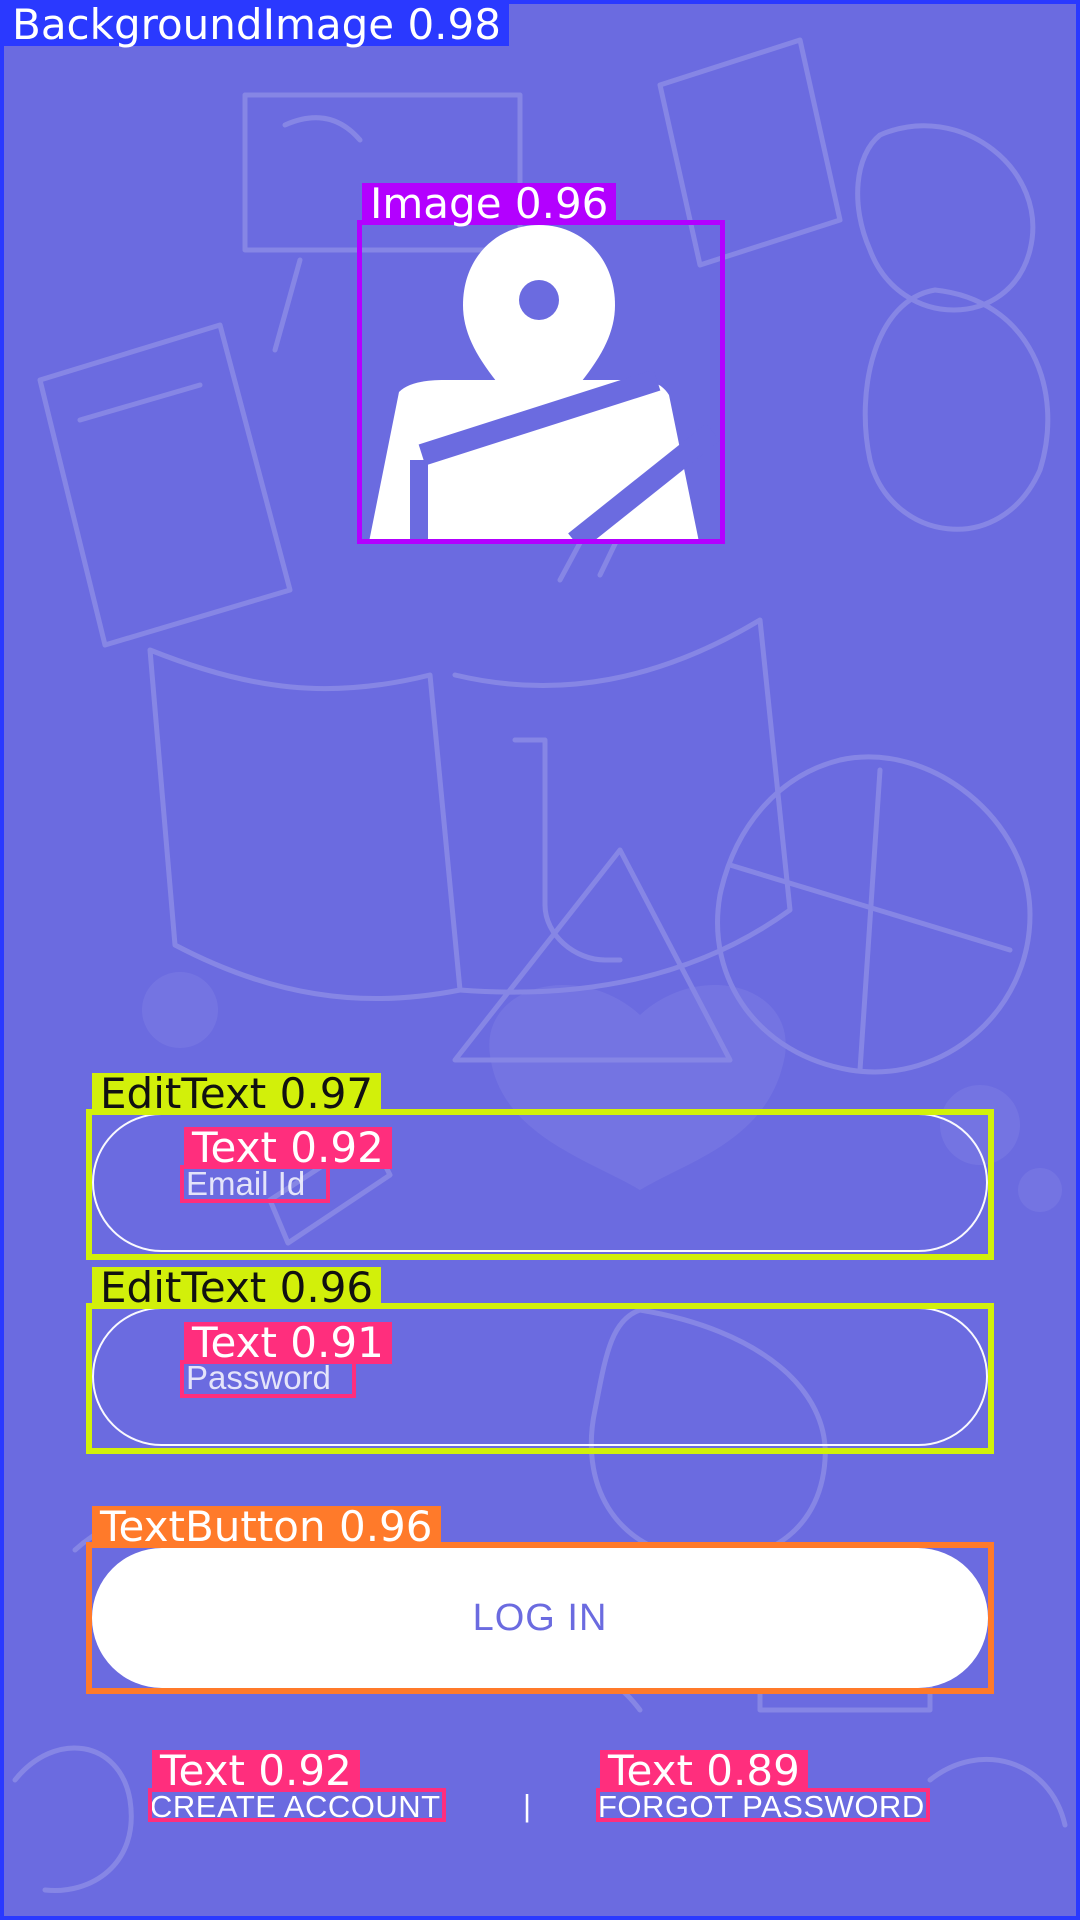 This screenshot has height=1920, width=1080. Describe the element at coordinates (540, 1376) in the screenshot. I see `password-field: Password` at that location.